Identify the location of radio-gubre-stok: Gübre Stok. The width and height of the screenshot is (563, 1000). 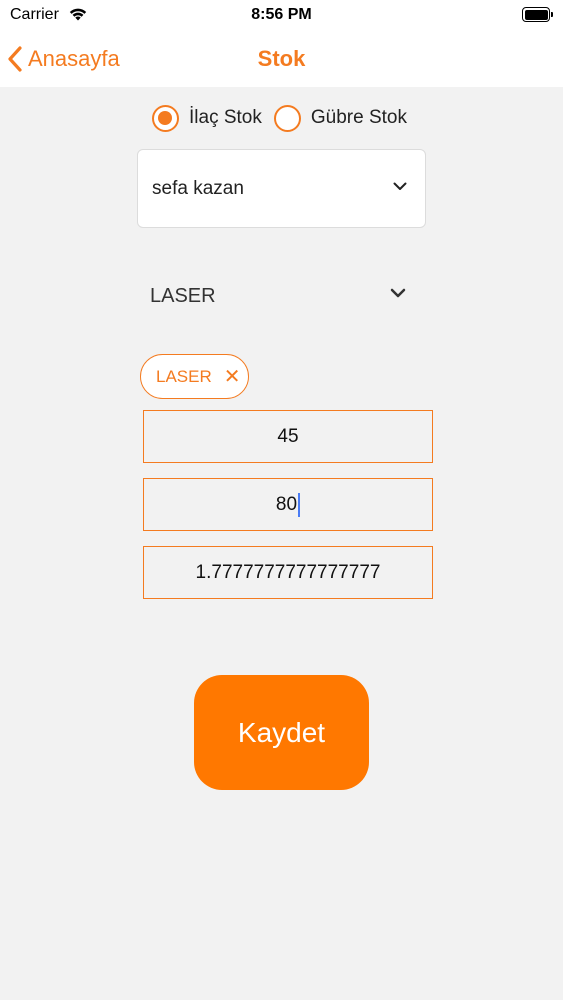
(340, 118).